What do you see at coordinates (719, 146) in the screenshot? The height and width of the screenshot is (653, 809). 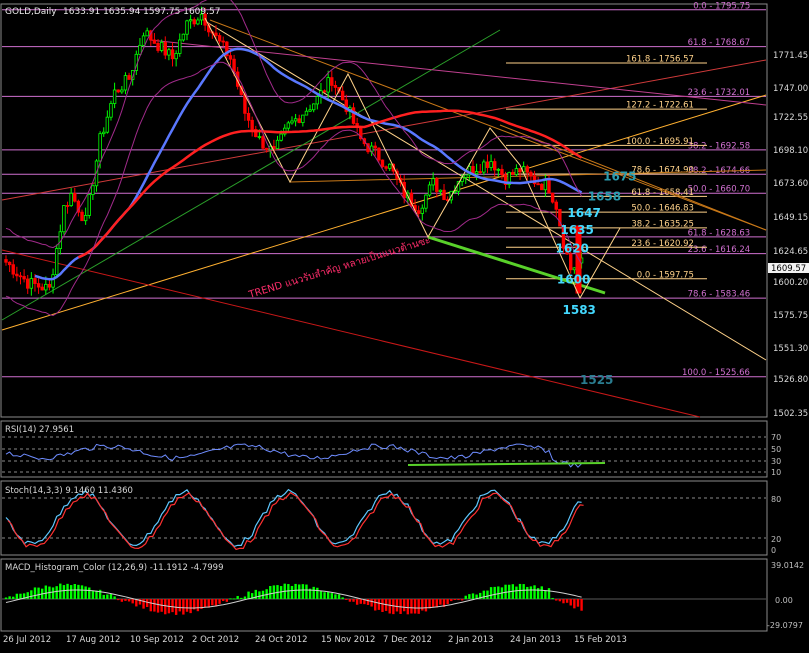 I see `fib-label-main: 38.2 - 1692.58` at bounding box center [719, 146].